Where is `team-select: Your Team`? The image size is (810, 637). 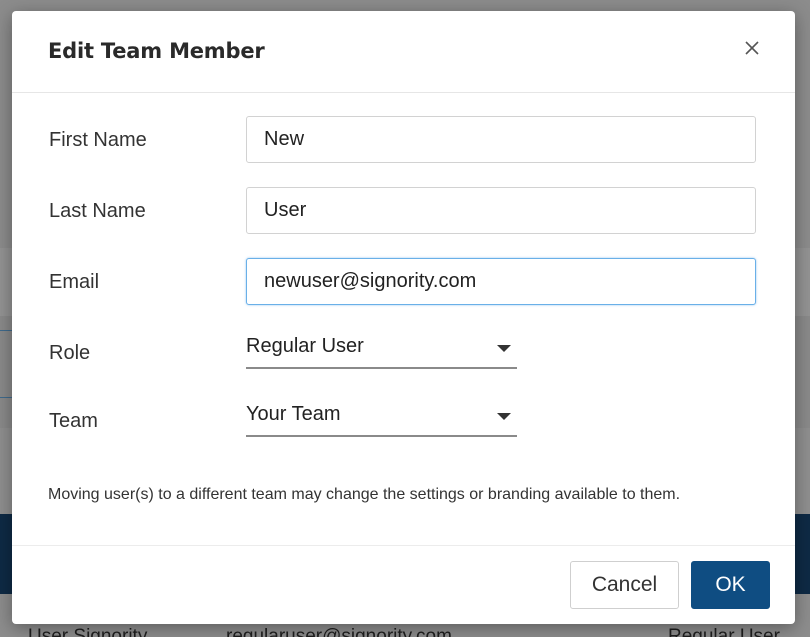 team-select: Your Team is located at coordinates (381, 418).